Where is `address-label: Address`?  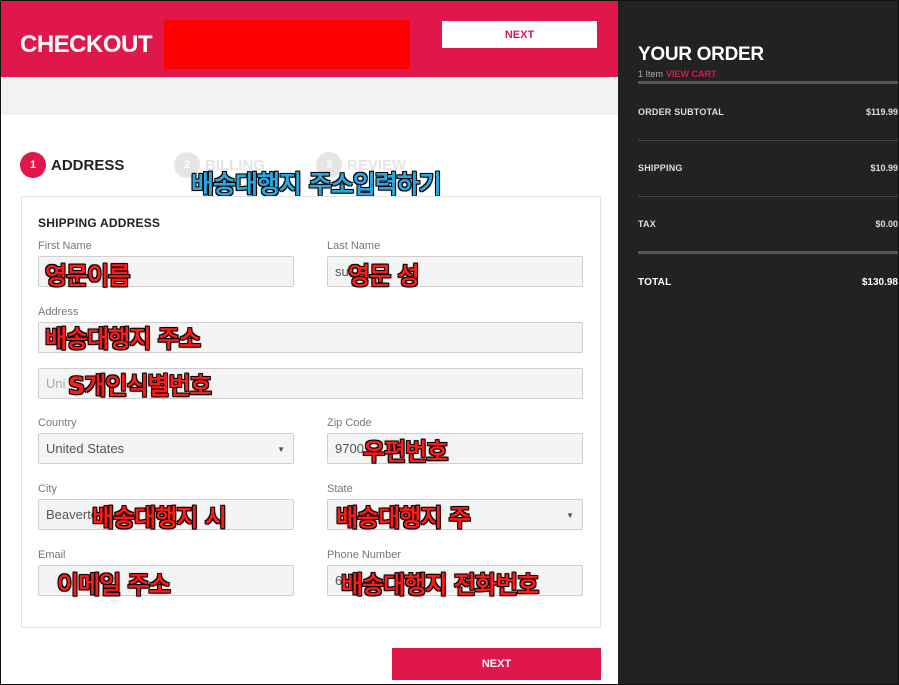
address-label: Address is located at coordinates (58, 312).